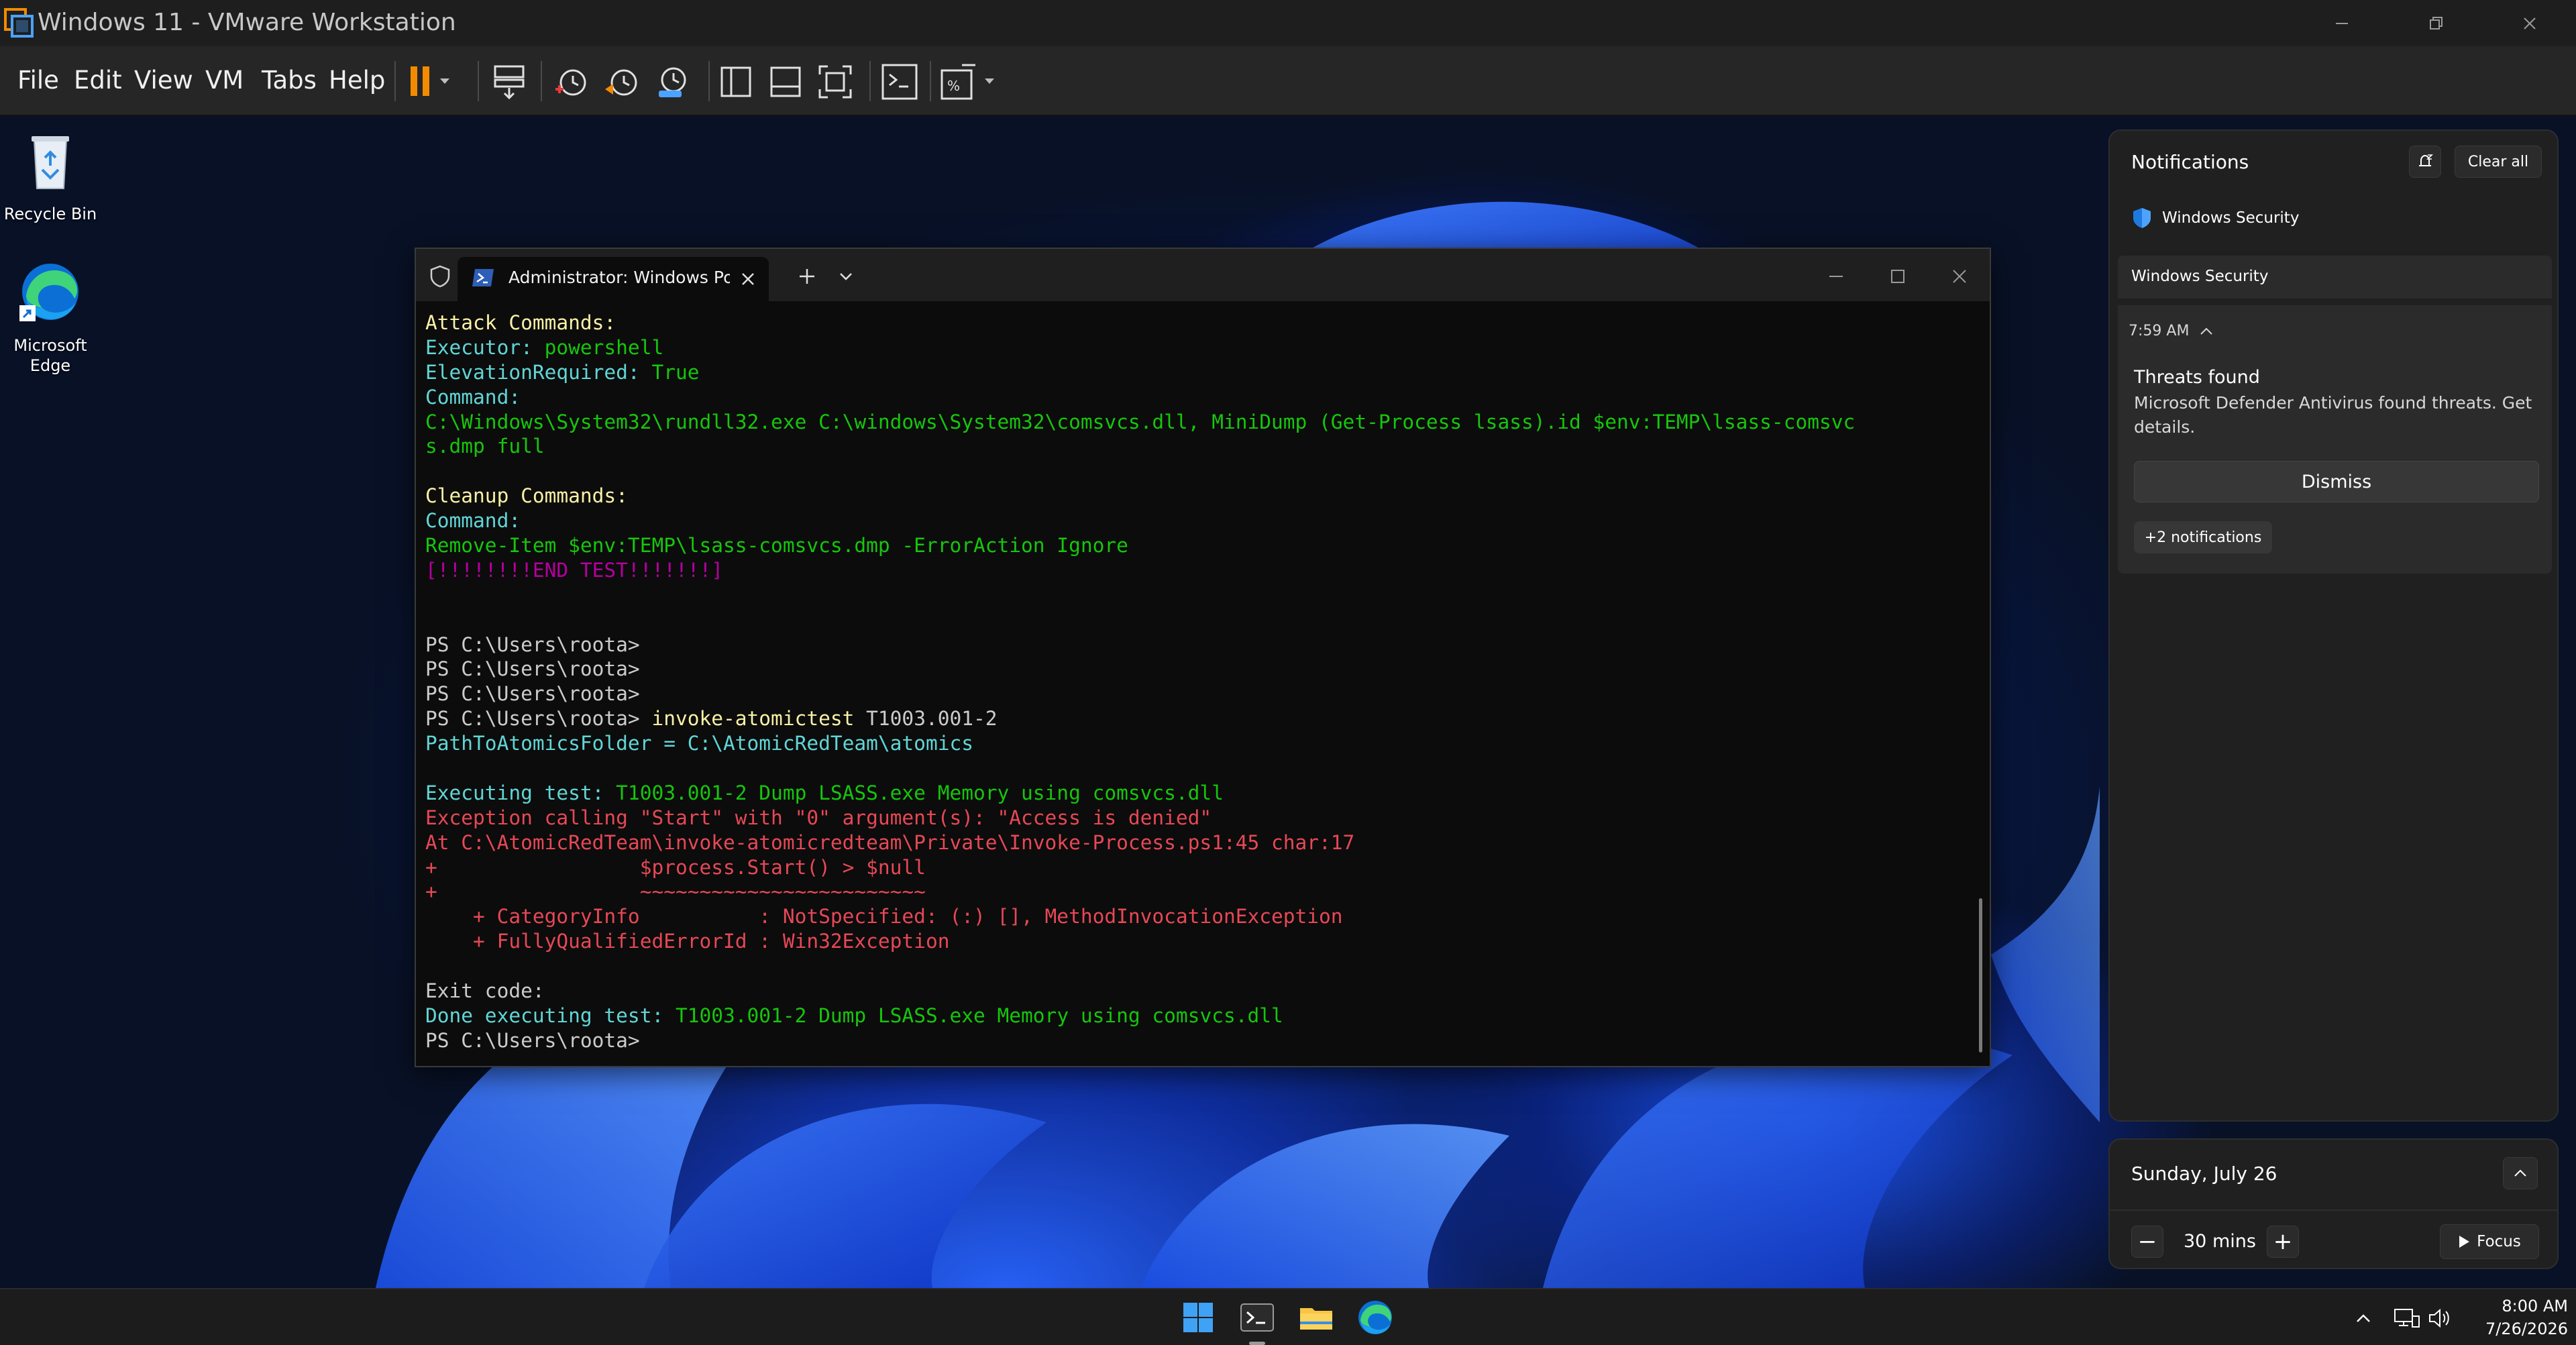 Image resolution: width=2576 pixels, height=1345 pixels. I want to click on terminal-line: ElevationRequired: True, so click(1196, 372).